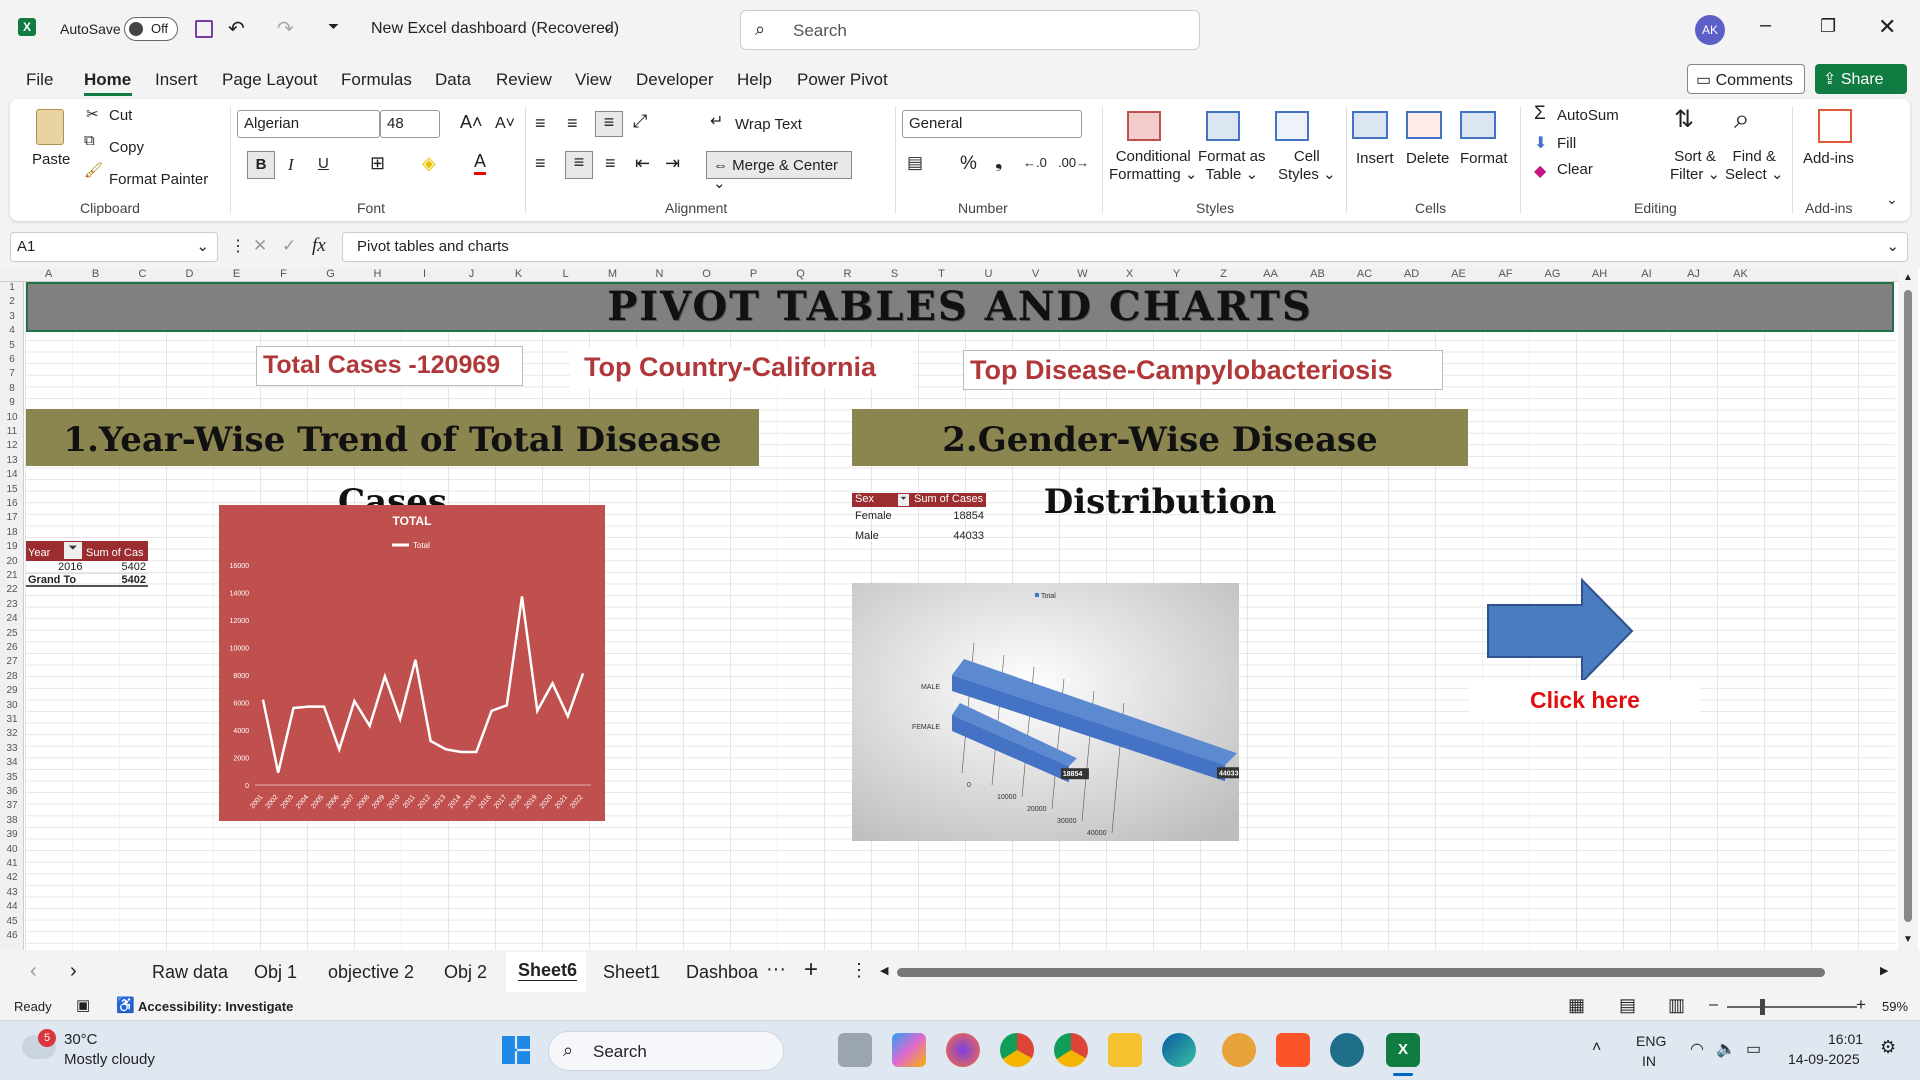 The height and width of the screenshot is (1080, 1920). Describe the element at coordinates (73, 971) in the screenshot. I see `next-sheet-icon: ›` at that location.